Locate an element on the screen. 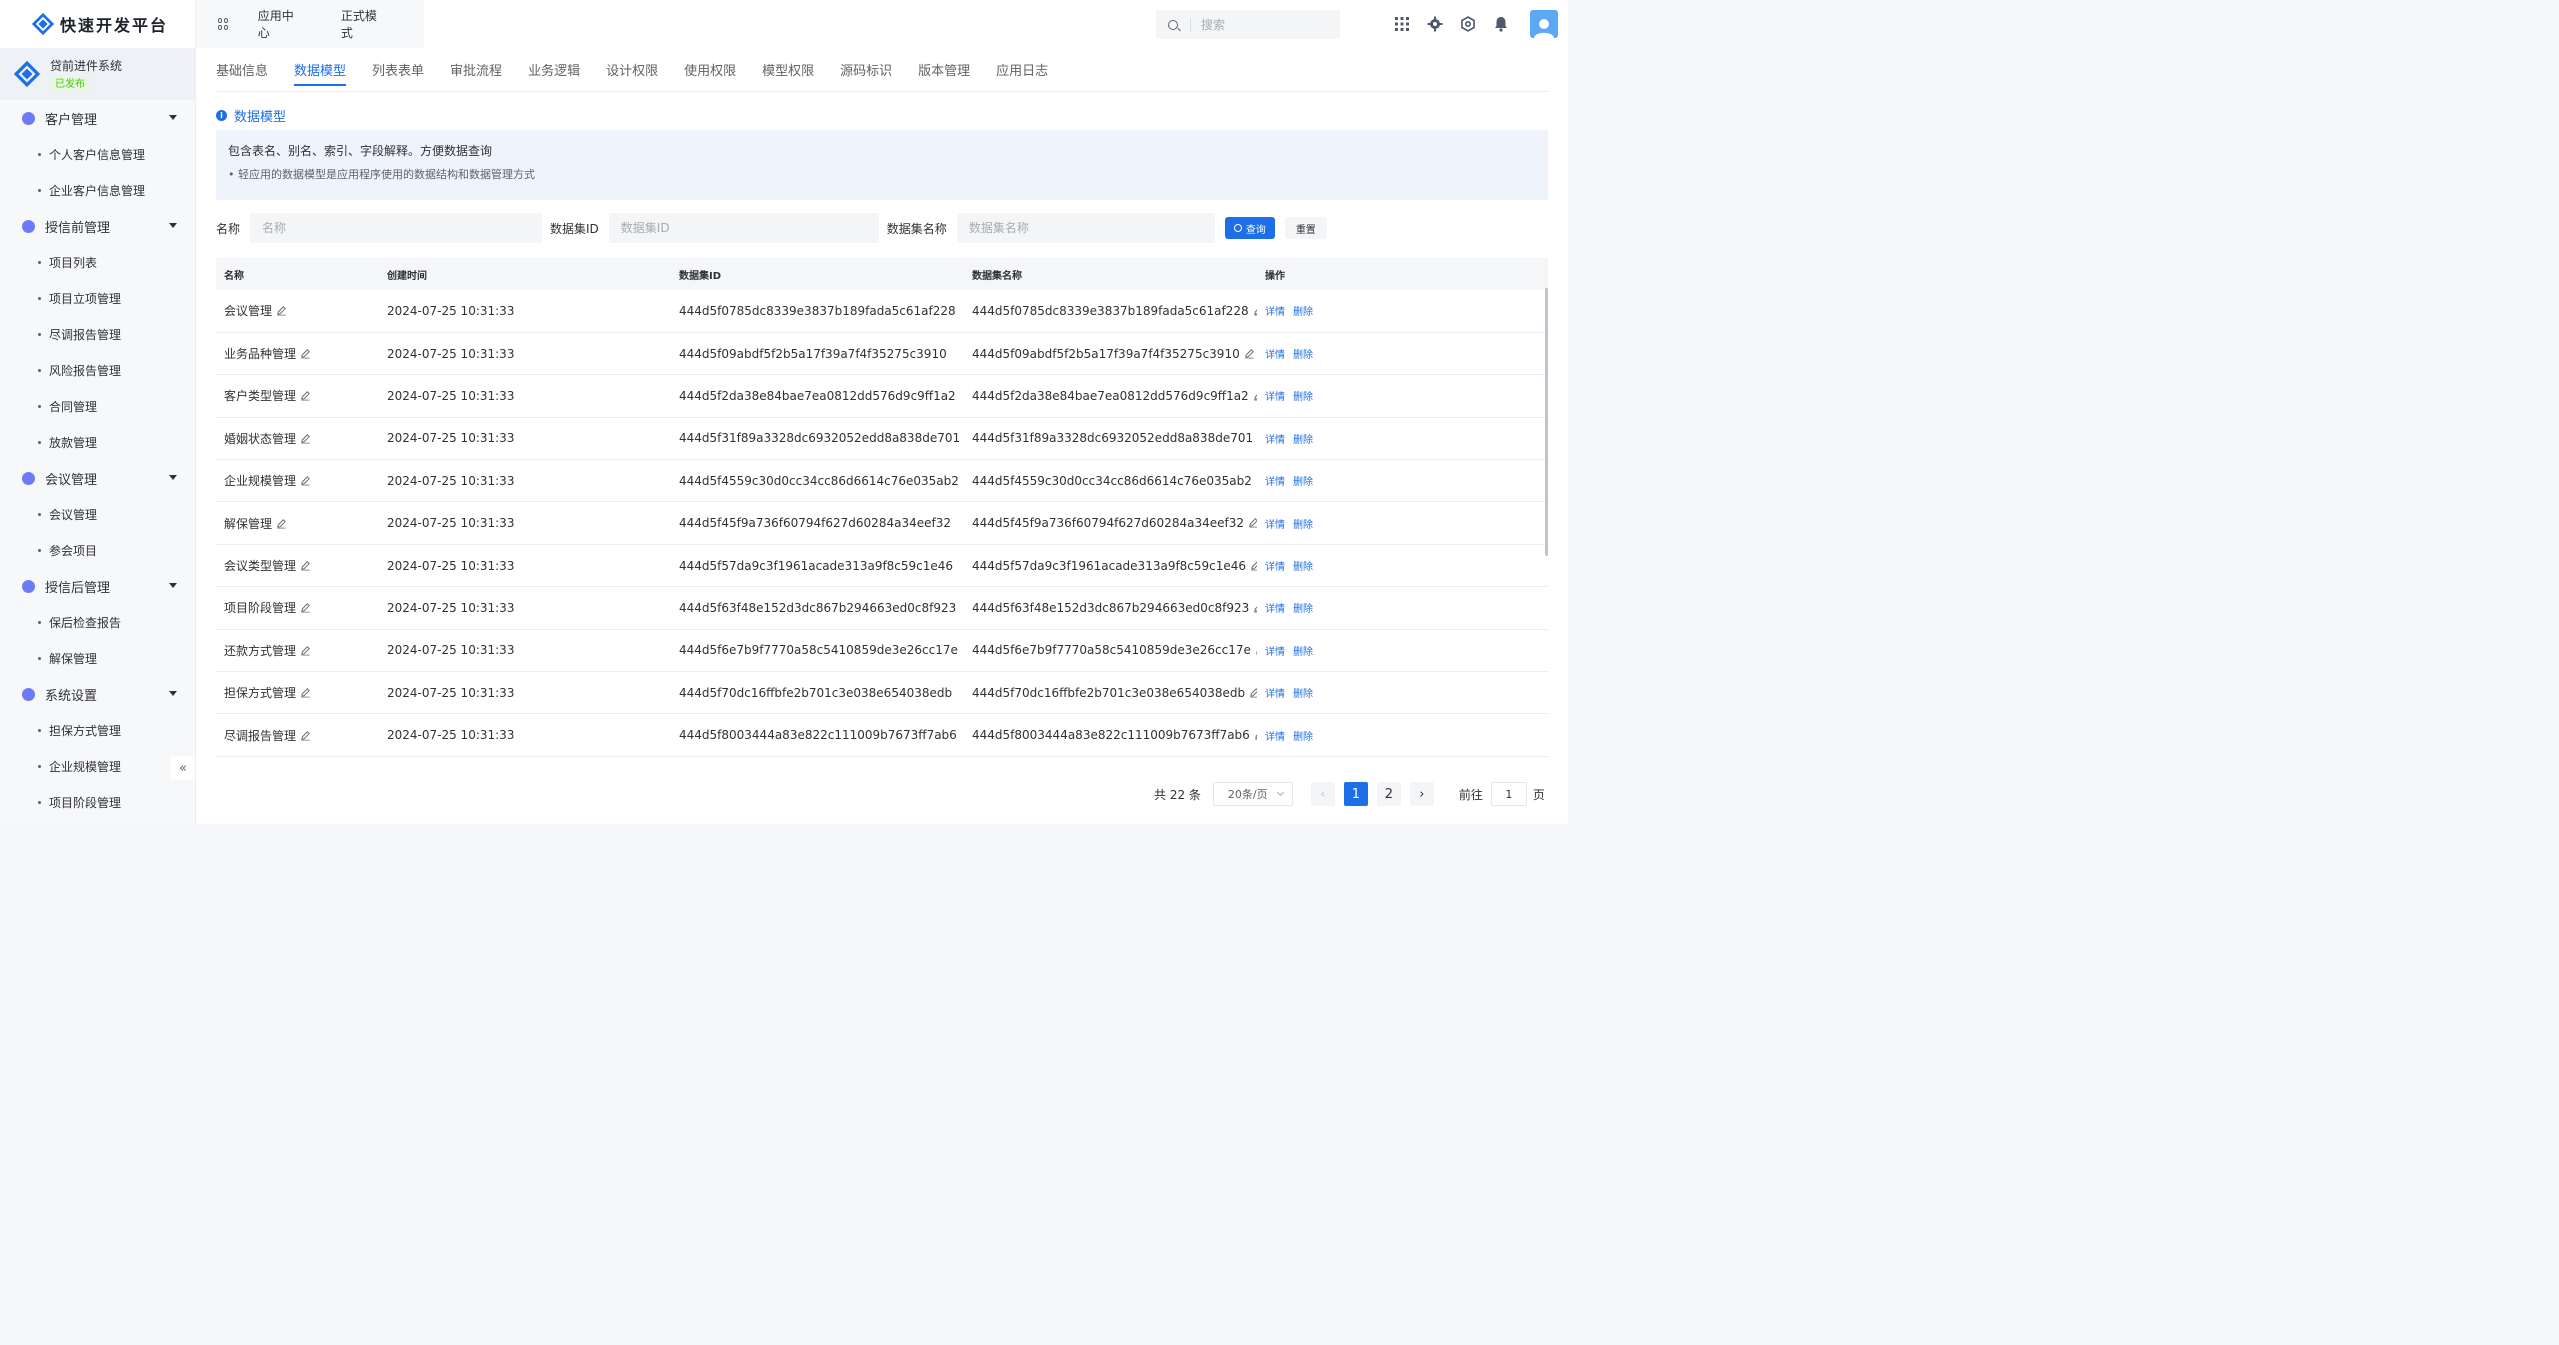 Image resolution: width=2559 pixels, height=1345 pixels. sidebar-item-4-2: 项目阶段管理 is located at coordinates (97, 802).